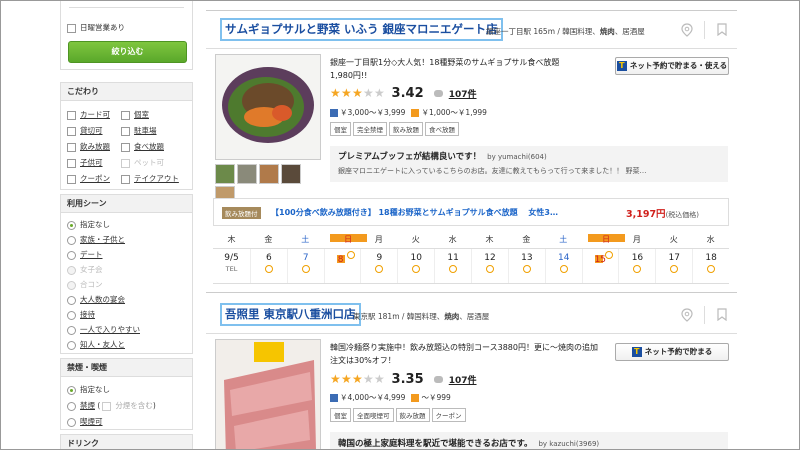 The image size is (800, 450). I want to click on kodawari-option: ペット可, so click(142, 162).